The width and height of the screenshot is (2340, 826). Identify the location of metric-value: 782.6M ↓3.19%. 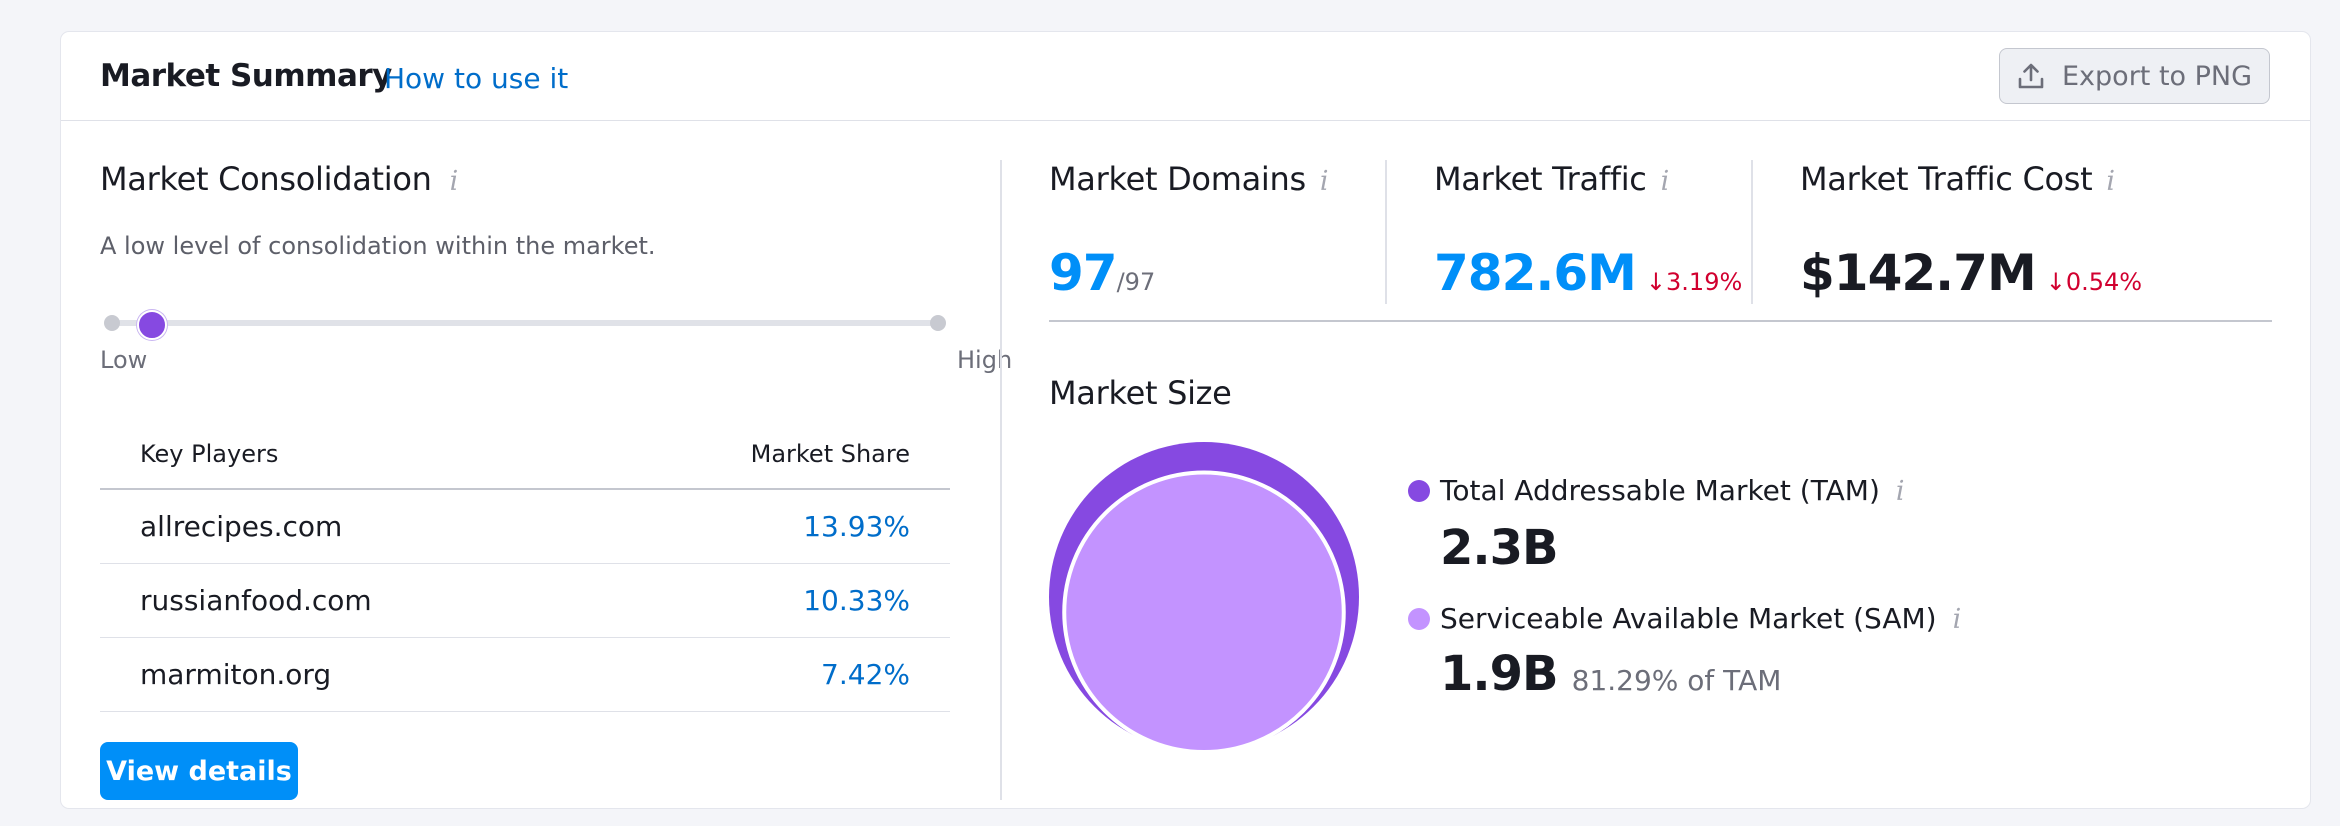
(1588, 273).